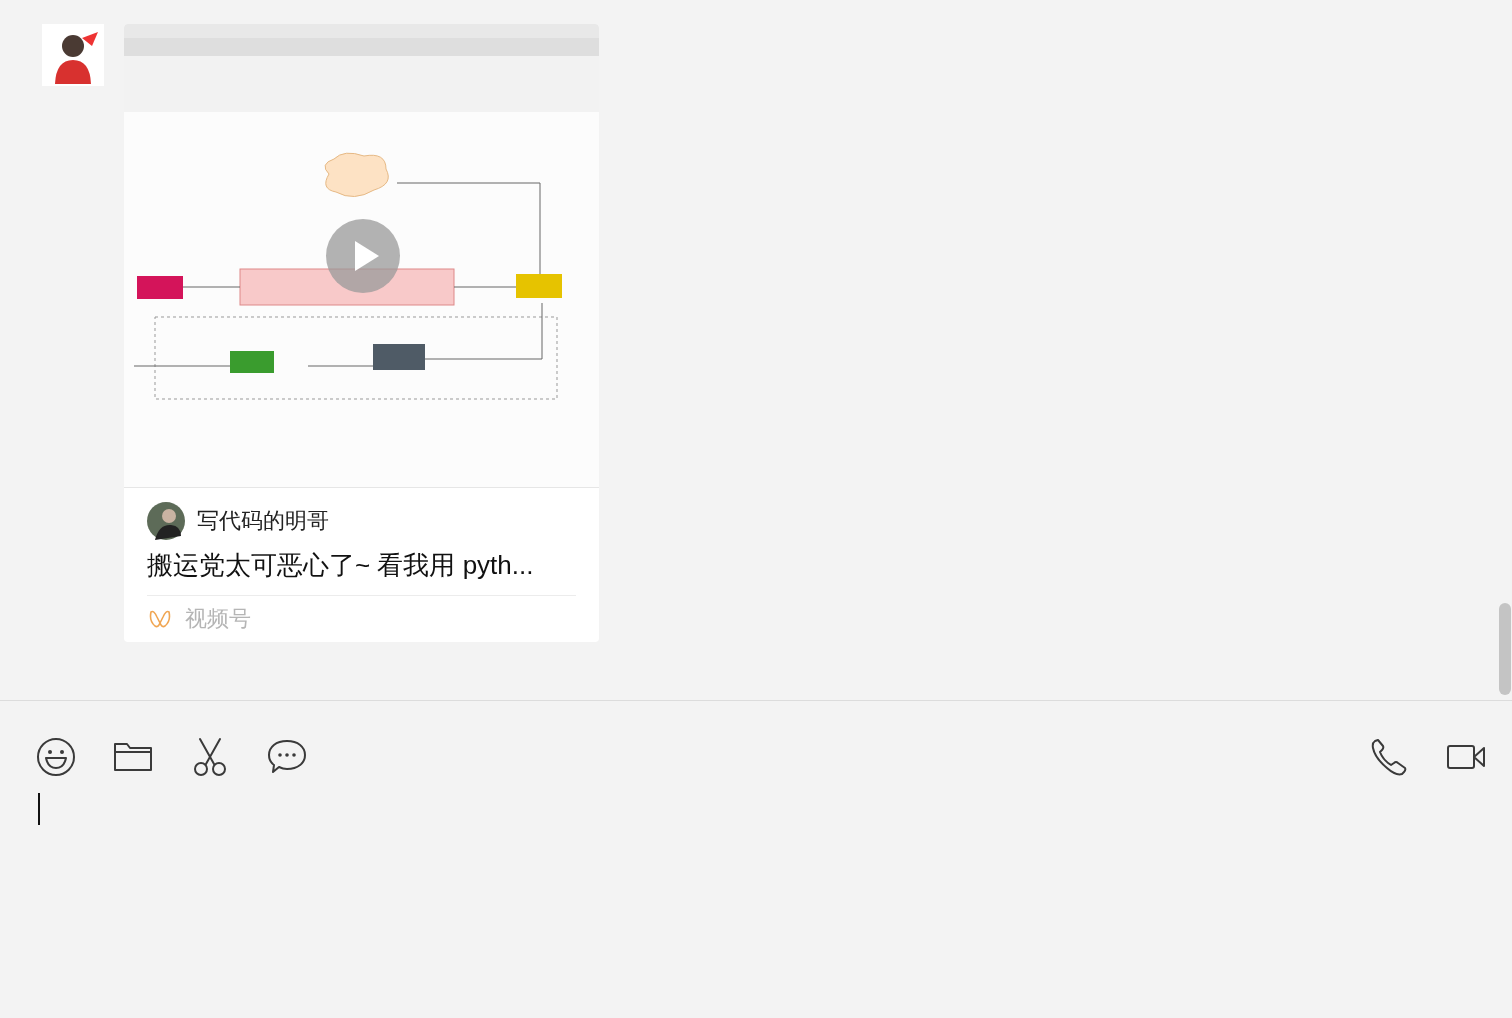 The image size is (1512, 1018). I want to click on source-label: 视频号, so click(218, 619).